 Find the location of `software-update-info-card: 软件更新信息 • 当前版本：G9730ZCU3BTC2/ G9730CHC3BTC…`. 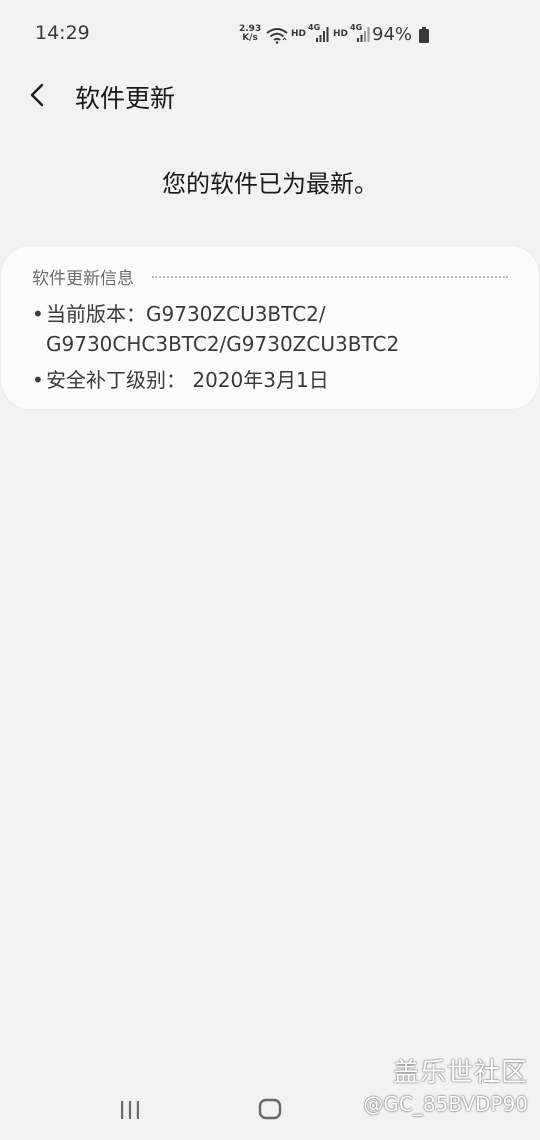

software-update-info-card: 软件更新信息 • 当前版本：G9730ZCU3BTC2/ G9730CHC3BTC… is located at coordinates (270, 327).